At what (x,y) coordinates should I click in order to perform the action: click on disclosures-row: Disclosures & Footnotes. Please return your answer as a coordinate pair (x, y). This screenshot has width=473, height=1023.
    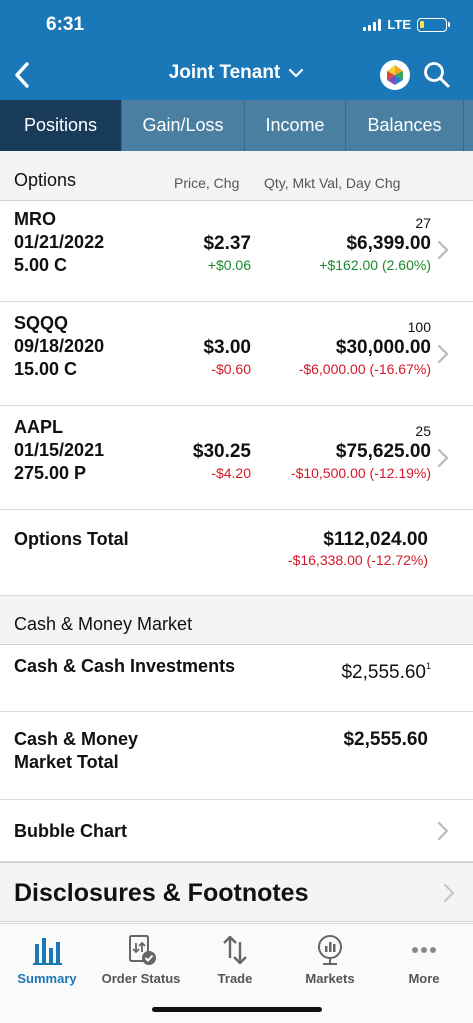
    Looking at the image, I should click on (236, 892).